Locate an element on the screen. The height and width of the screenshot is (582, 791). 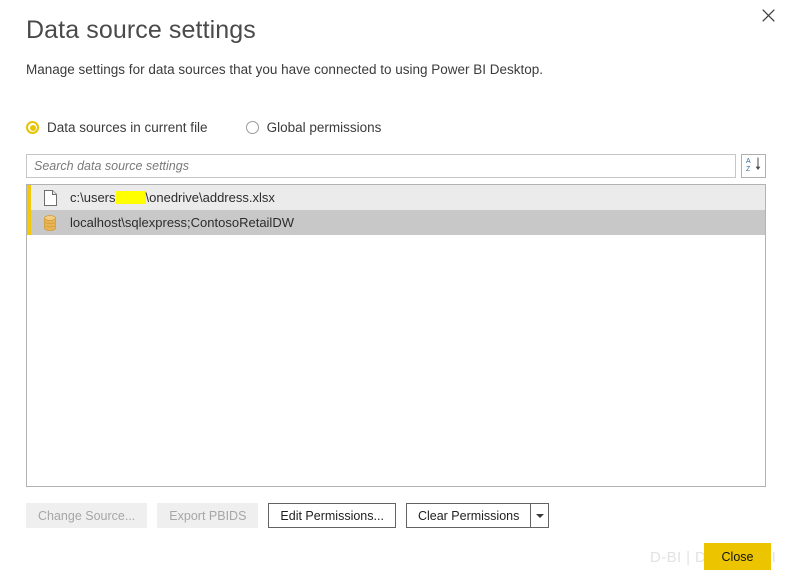
close-icon is located at coordinates (768, 15).